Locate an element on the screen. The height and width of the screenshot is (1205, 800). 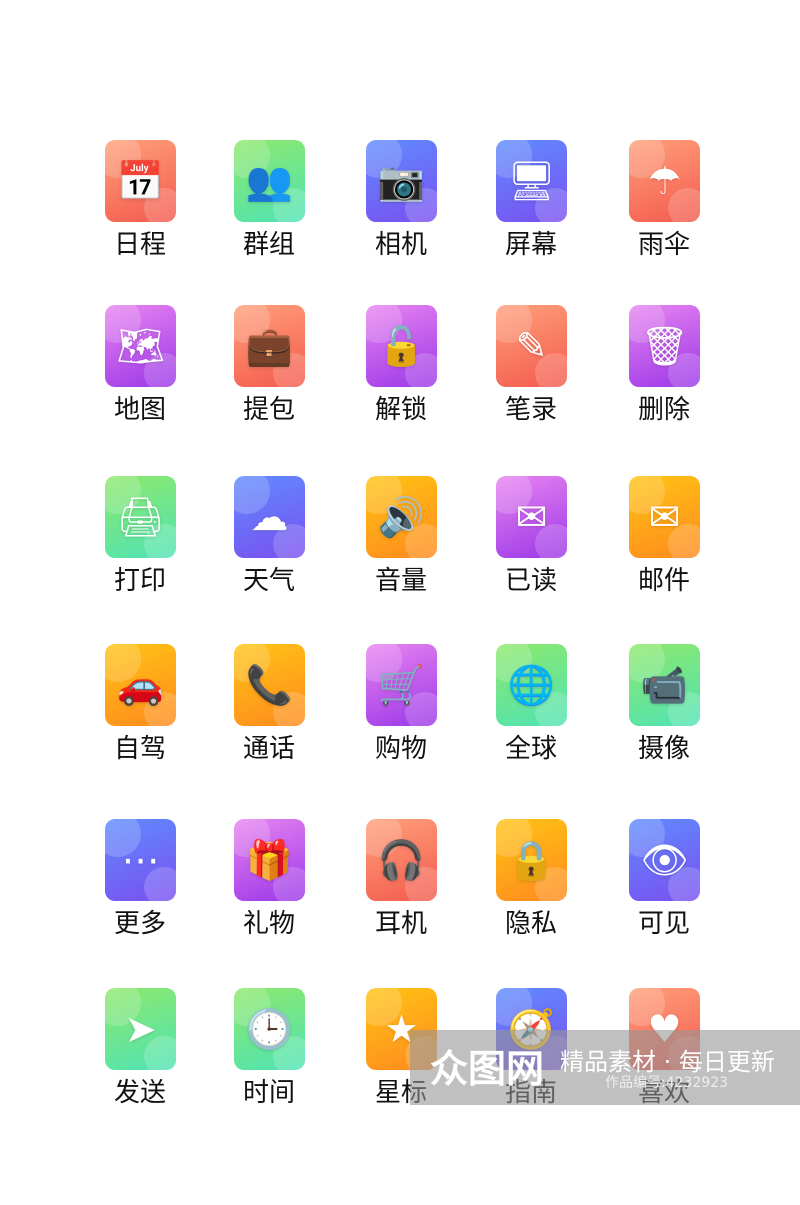
app-icon-item: 🕒 时间 is located at coordinates (269, 1063).